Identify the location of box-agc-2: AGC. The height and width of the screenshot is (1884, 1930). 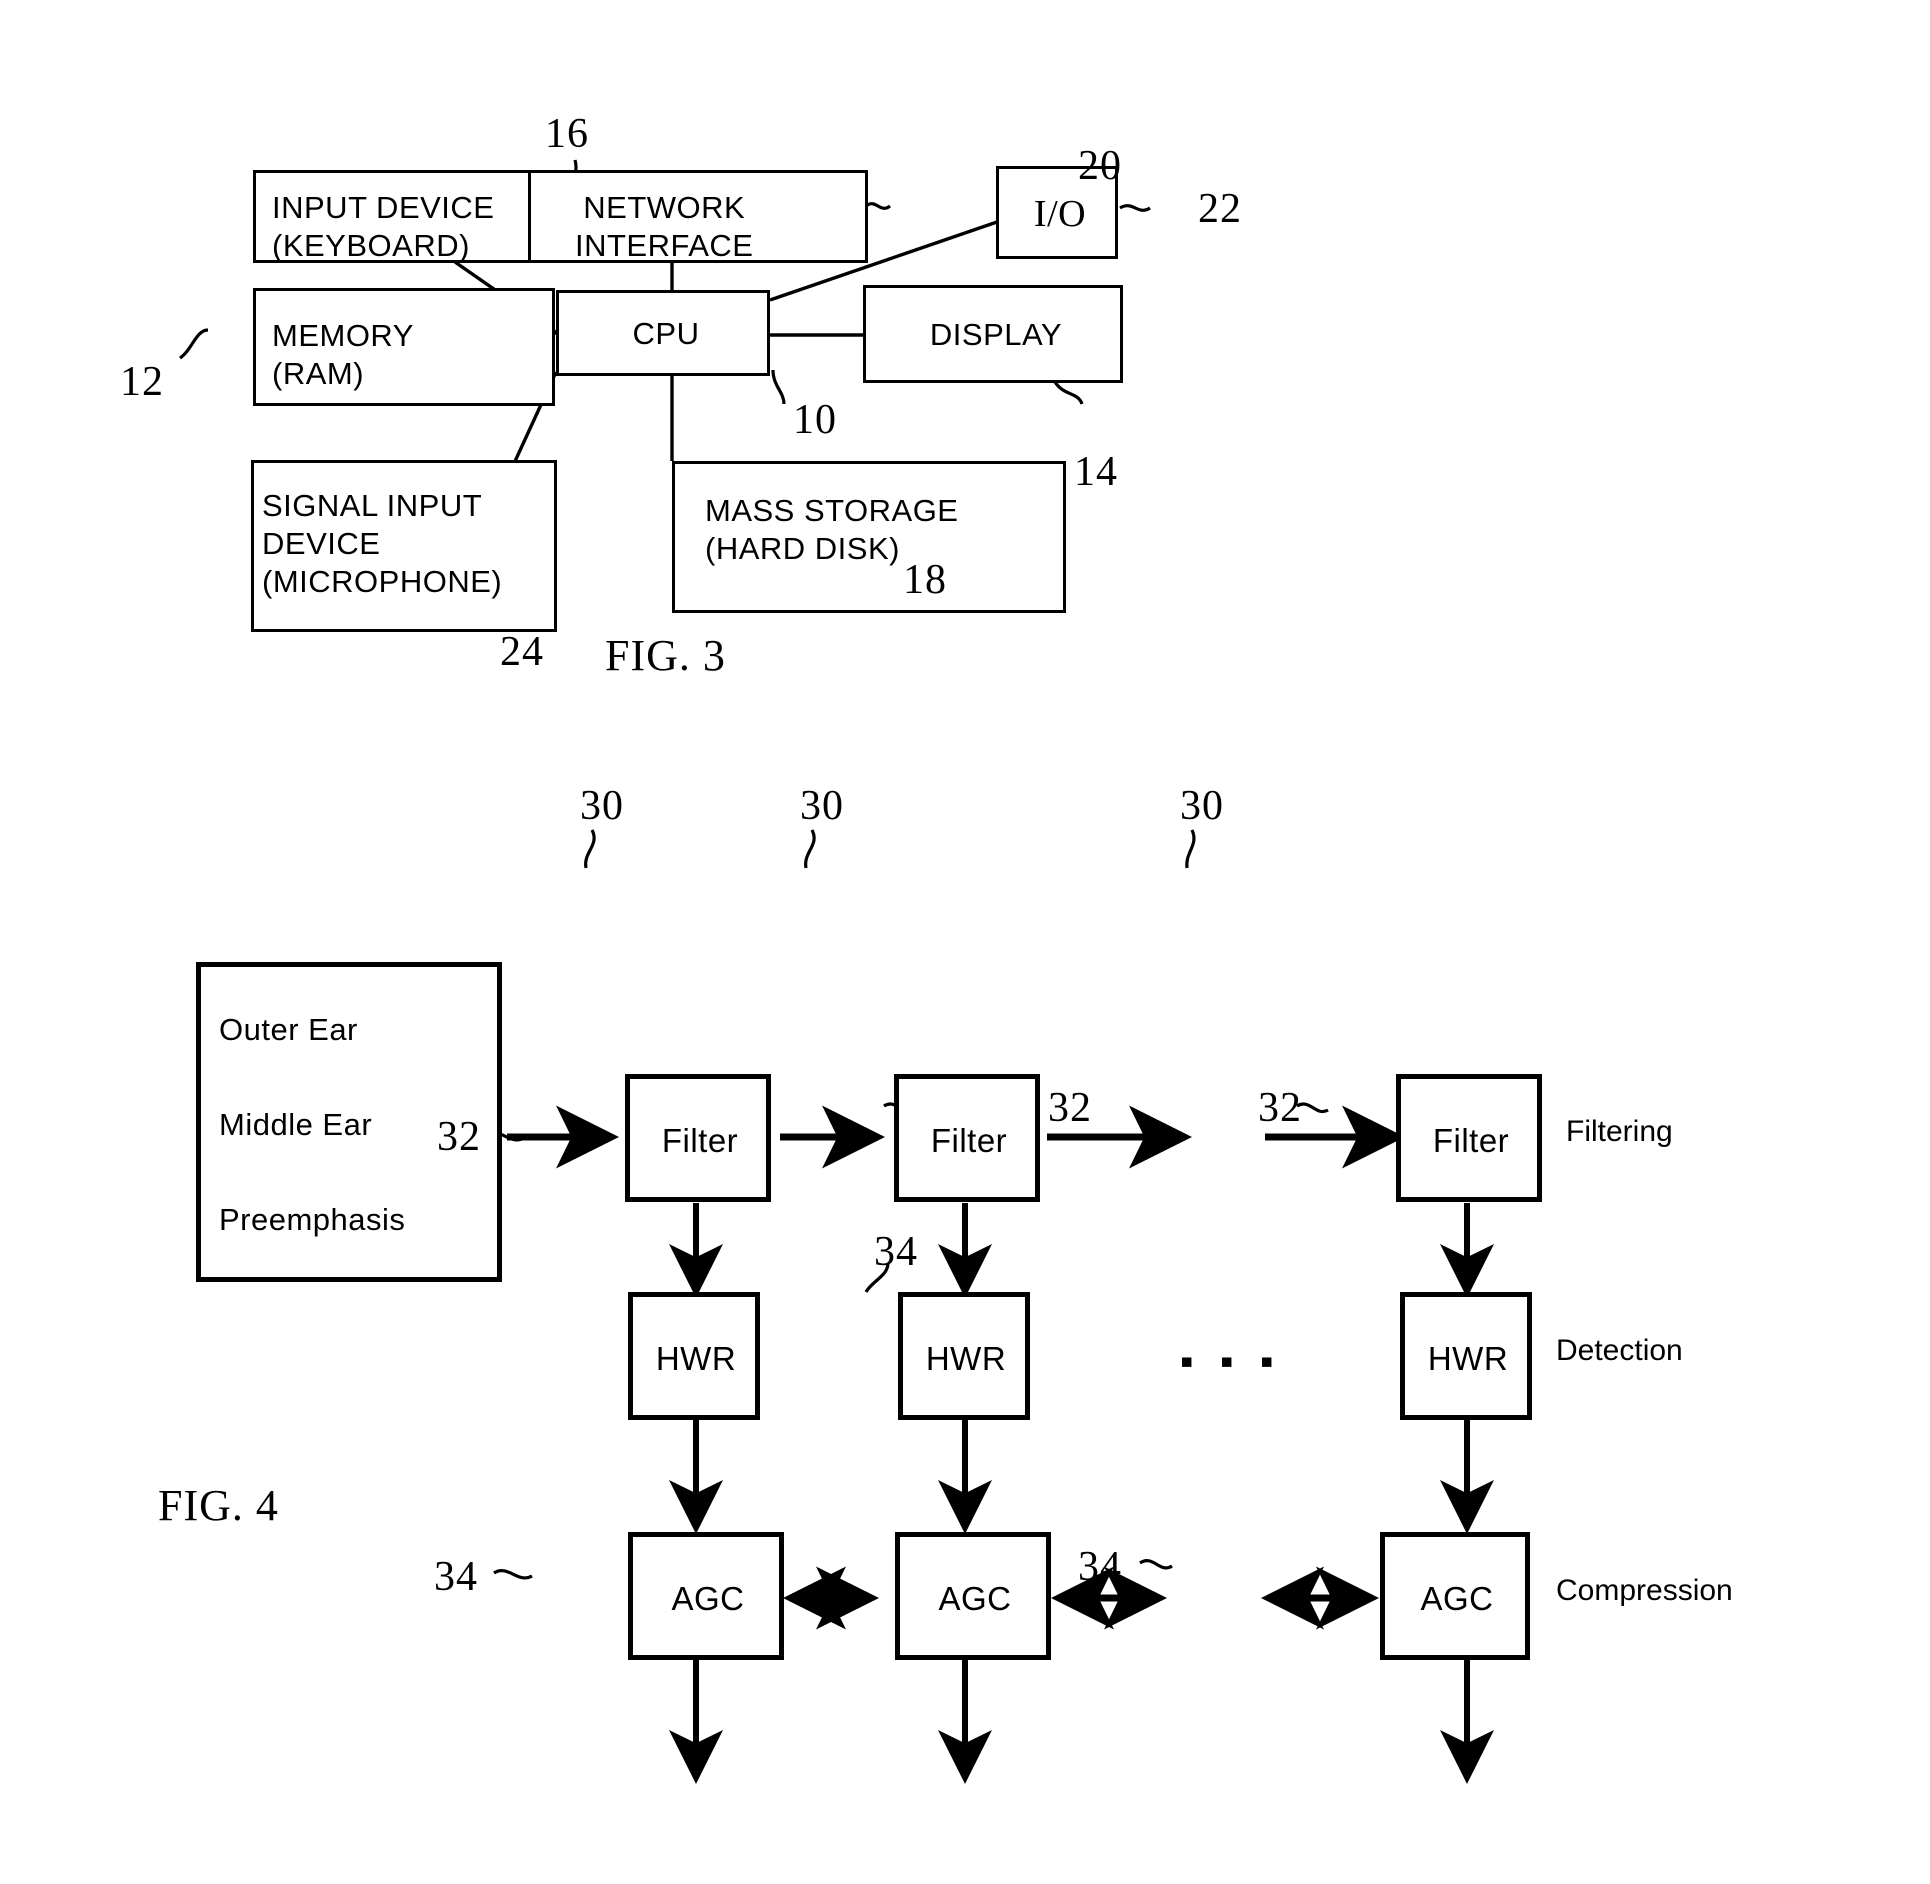
(973, 1596).